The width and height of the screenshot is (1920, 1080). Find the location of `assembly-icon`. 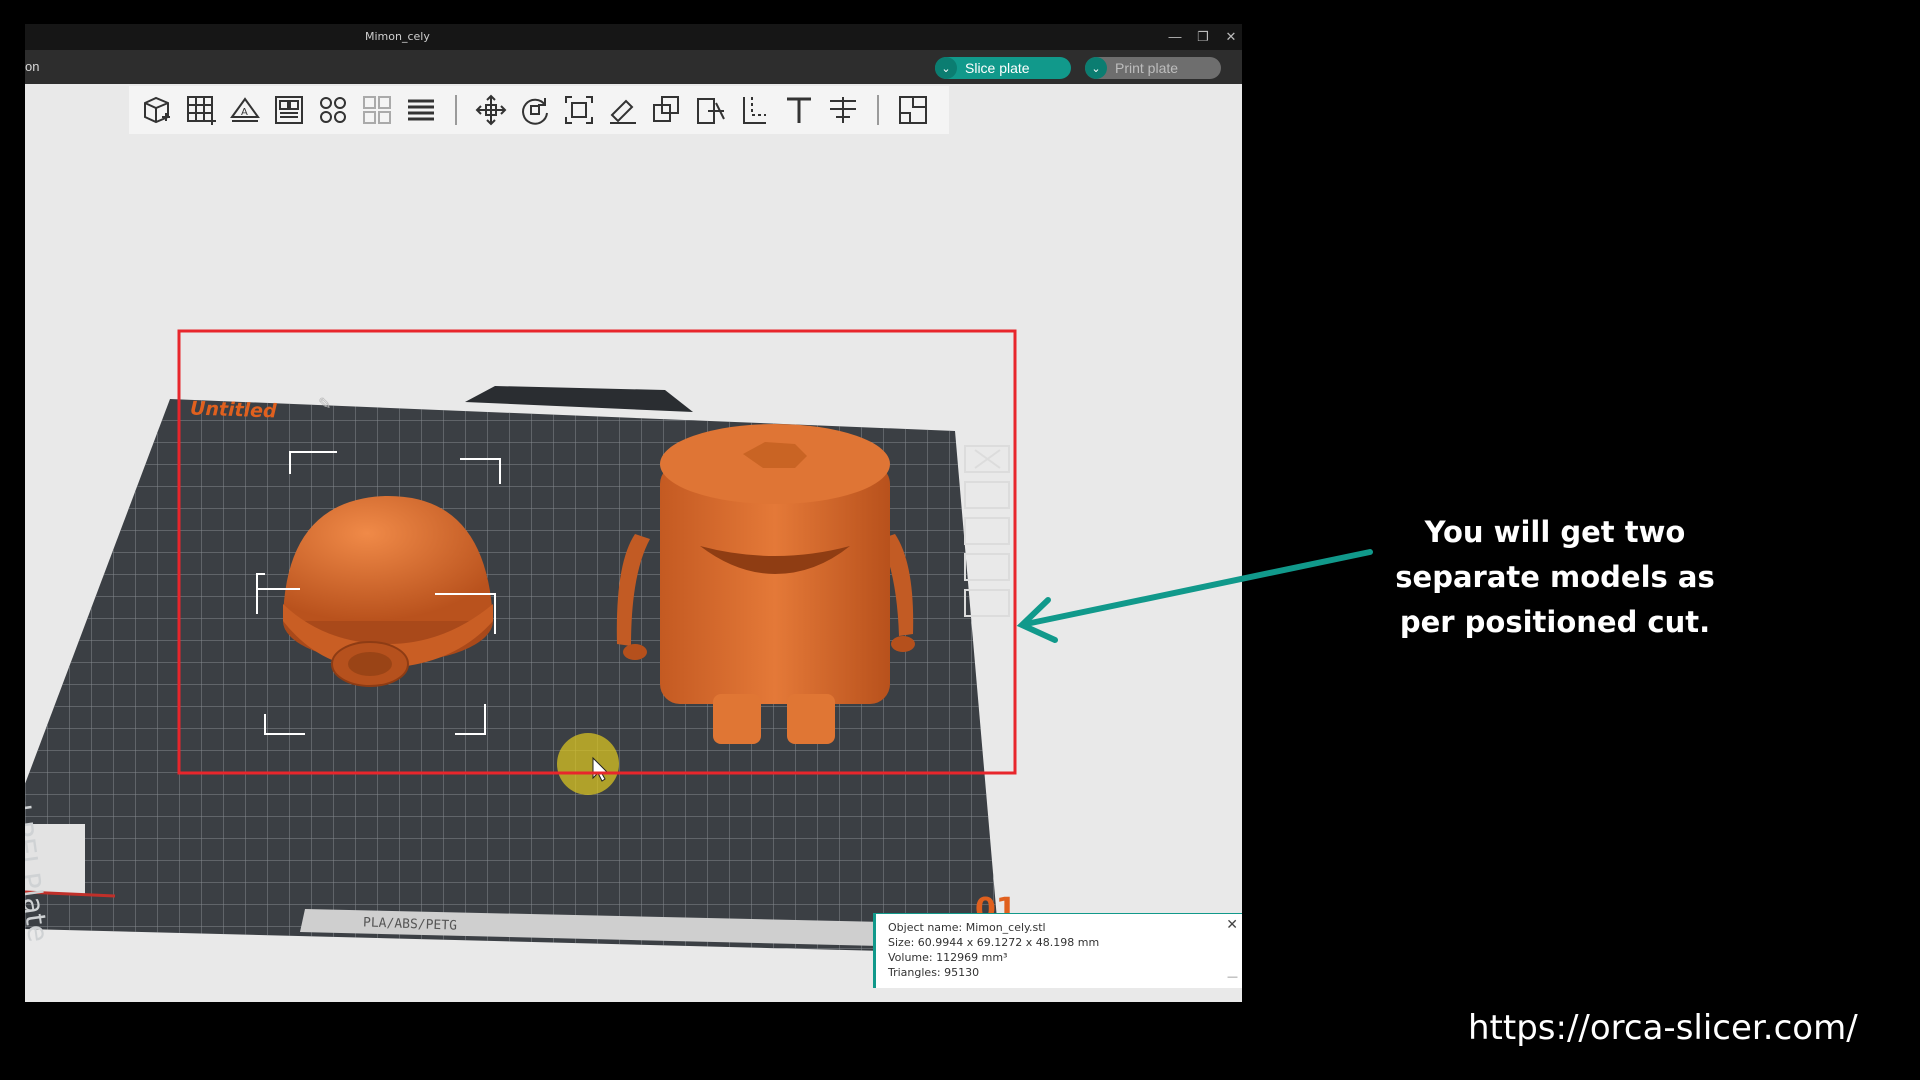

assembly-icon is located at coordinates (913, 110).